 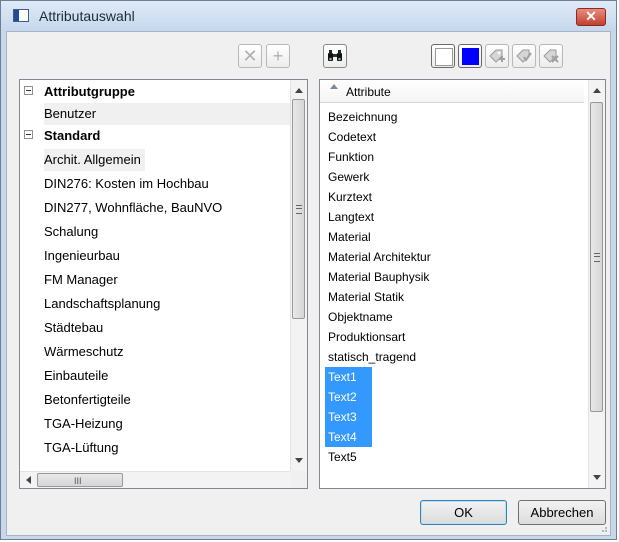 What do you see at coordinates (343, 457) in the screenshot?
I see `attribute-item: Text5` at bounding box center [343, 457].